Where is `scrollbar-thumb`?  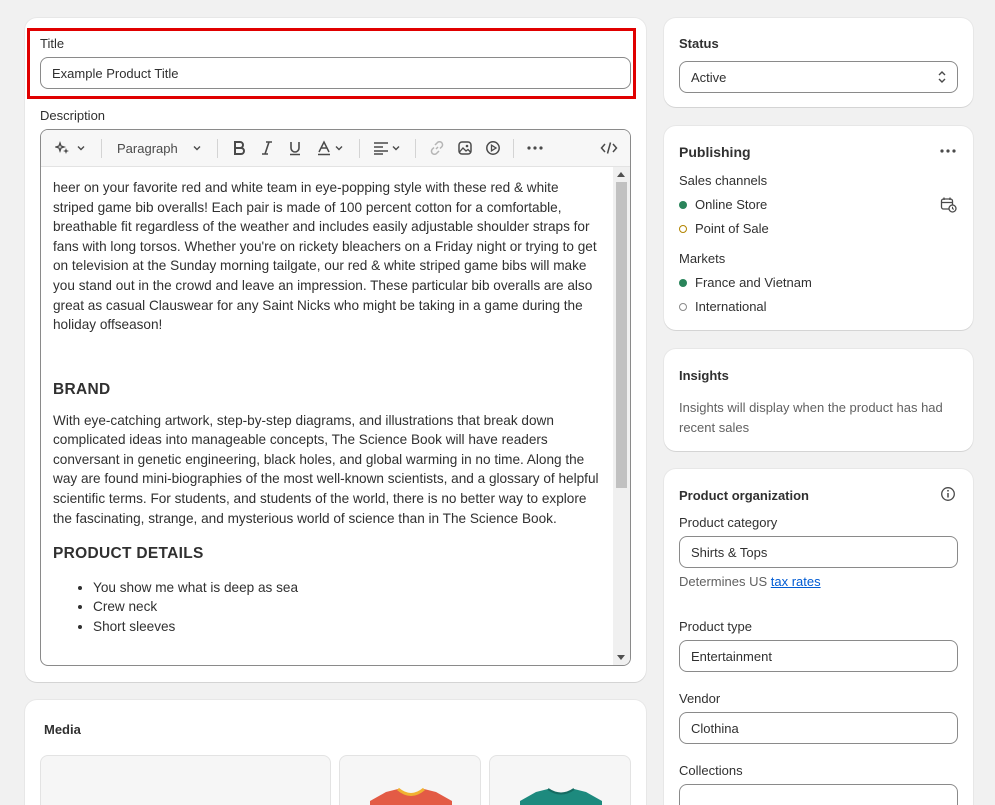 scrollbar-thumb is located at coordinates (621, 335).